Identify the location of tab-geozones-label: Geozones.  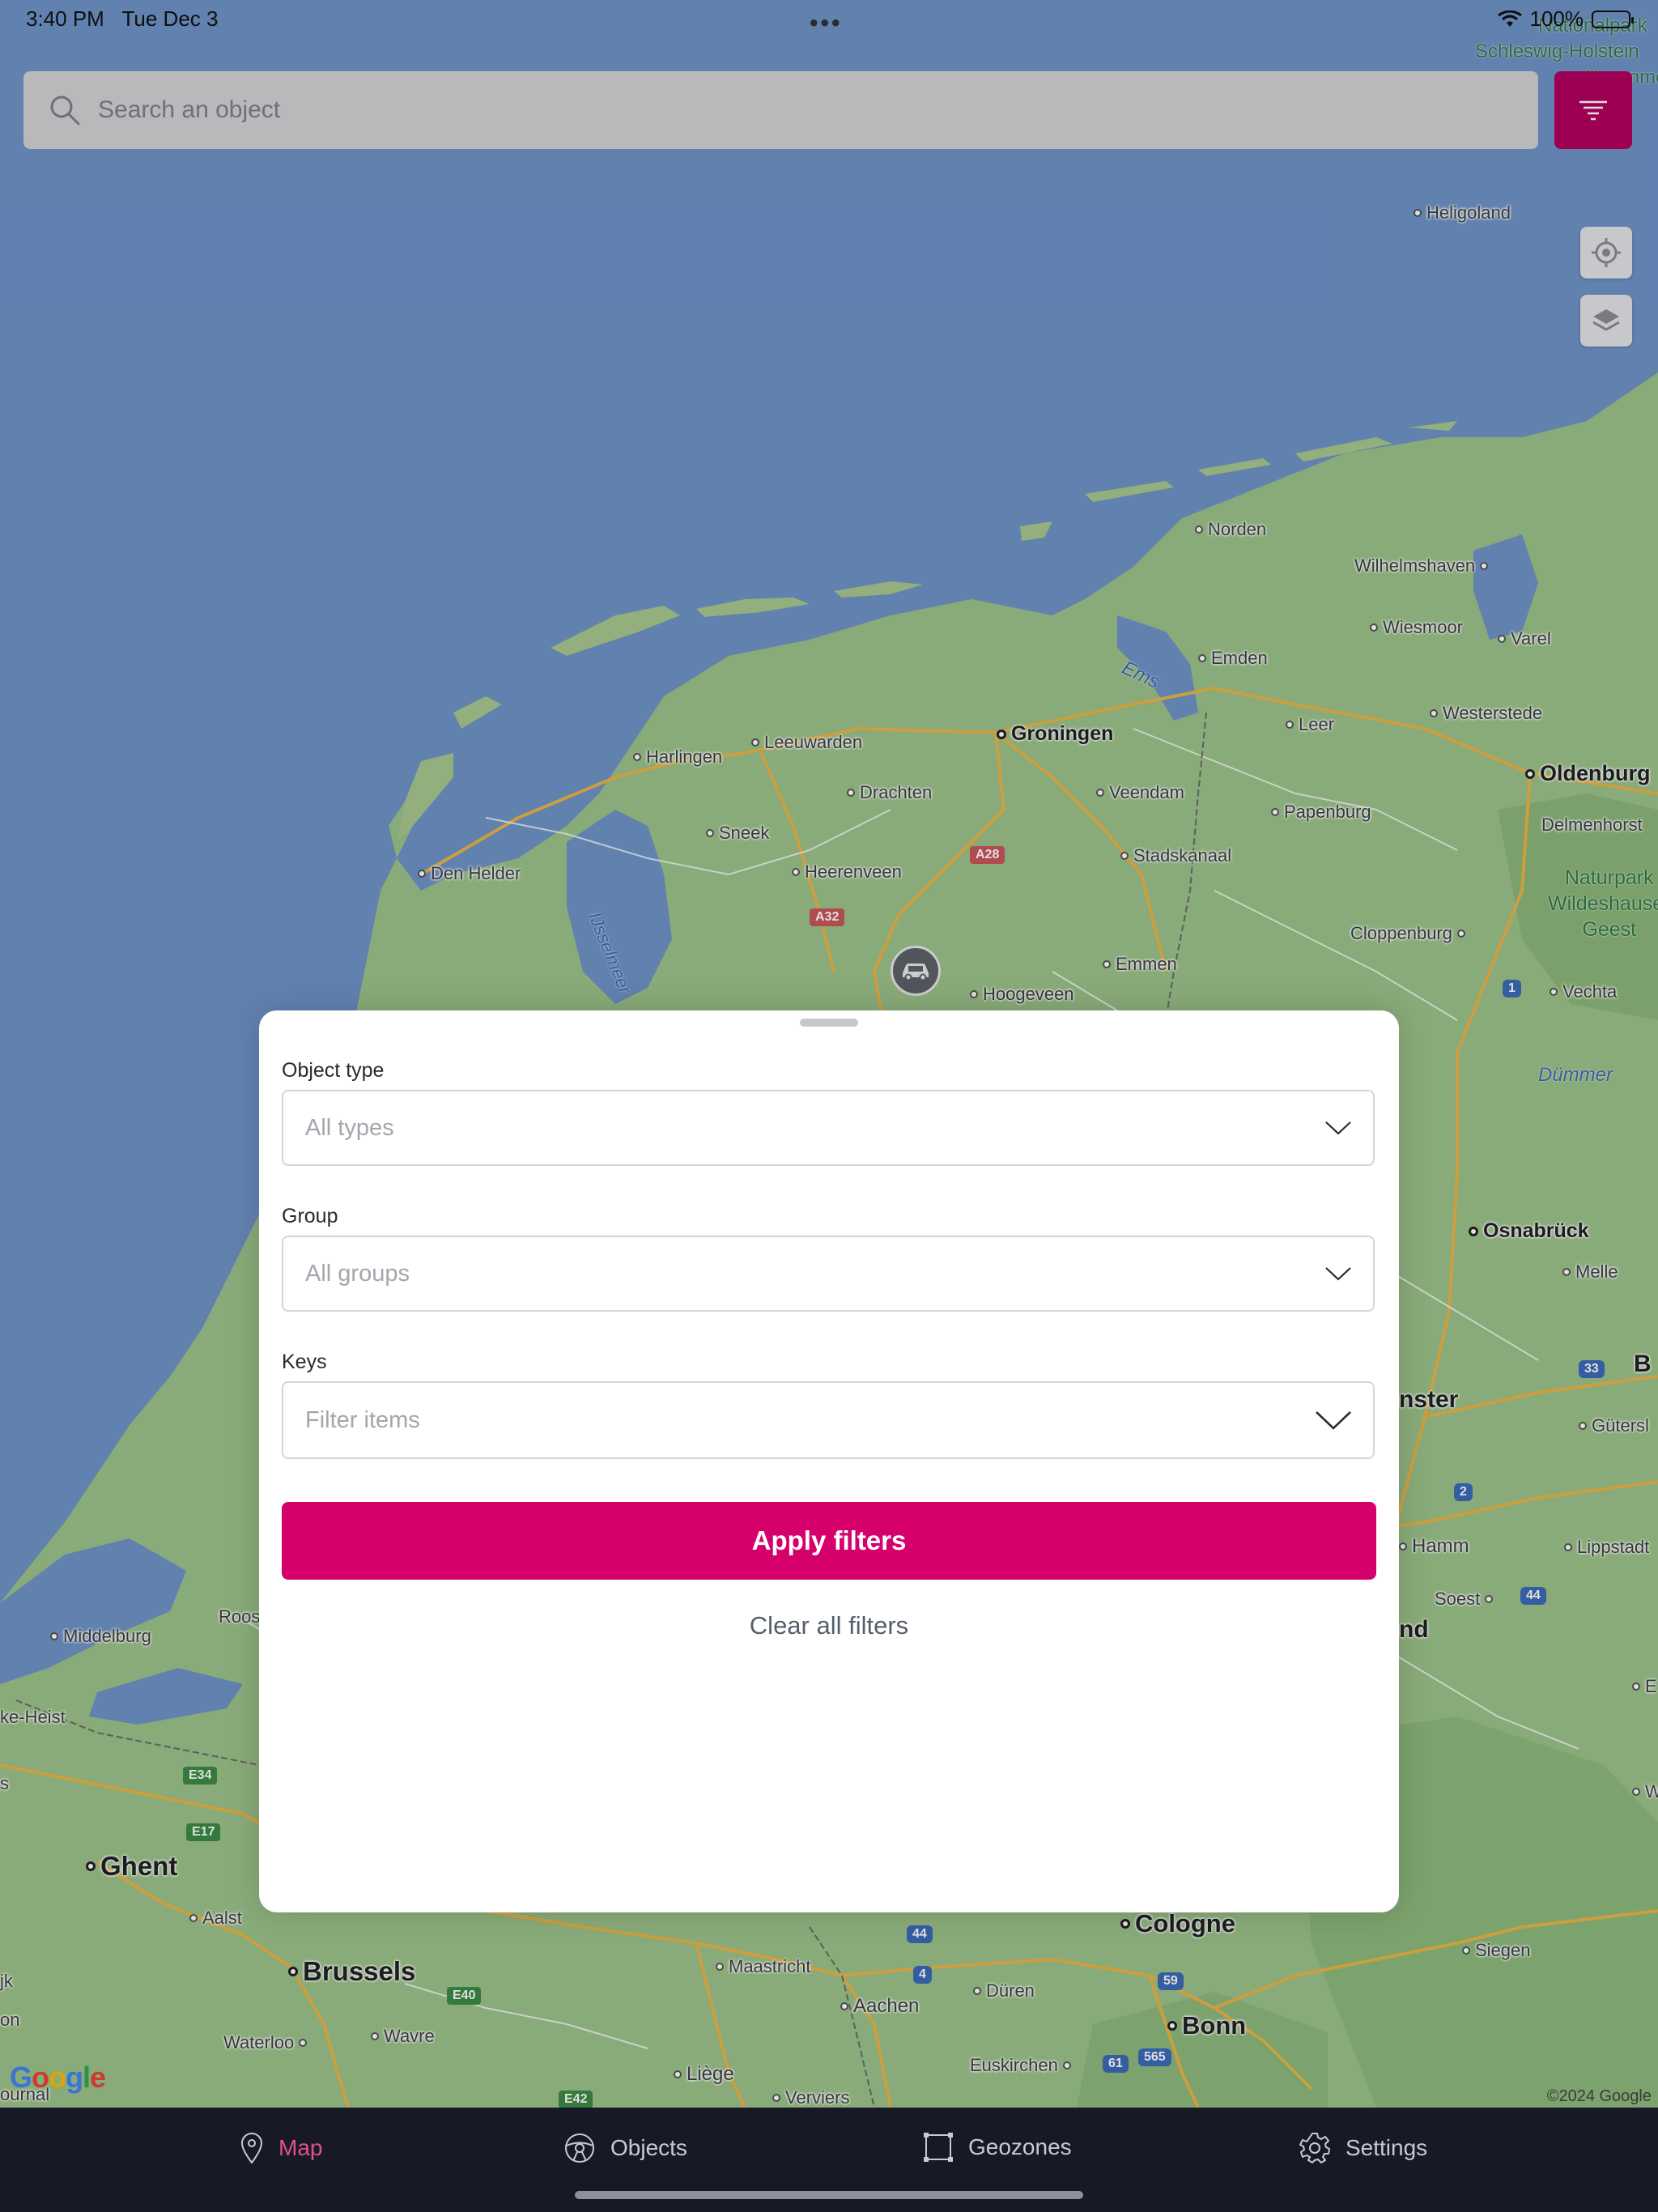
(1020, 2147).